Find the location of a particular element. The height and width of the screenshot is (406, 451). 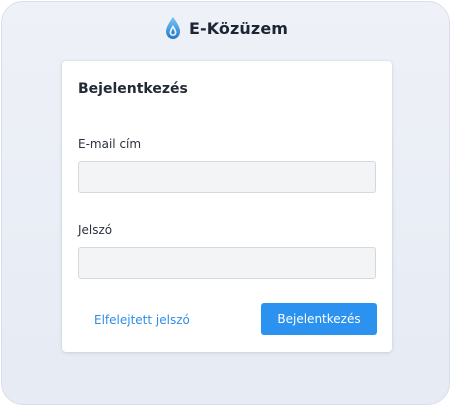

email-field is located at coordinates (227, 177).